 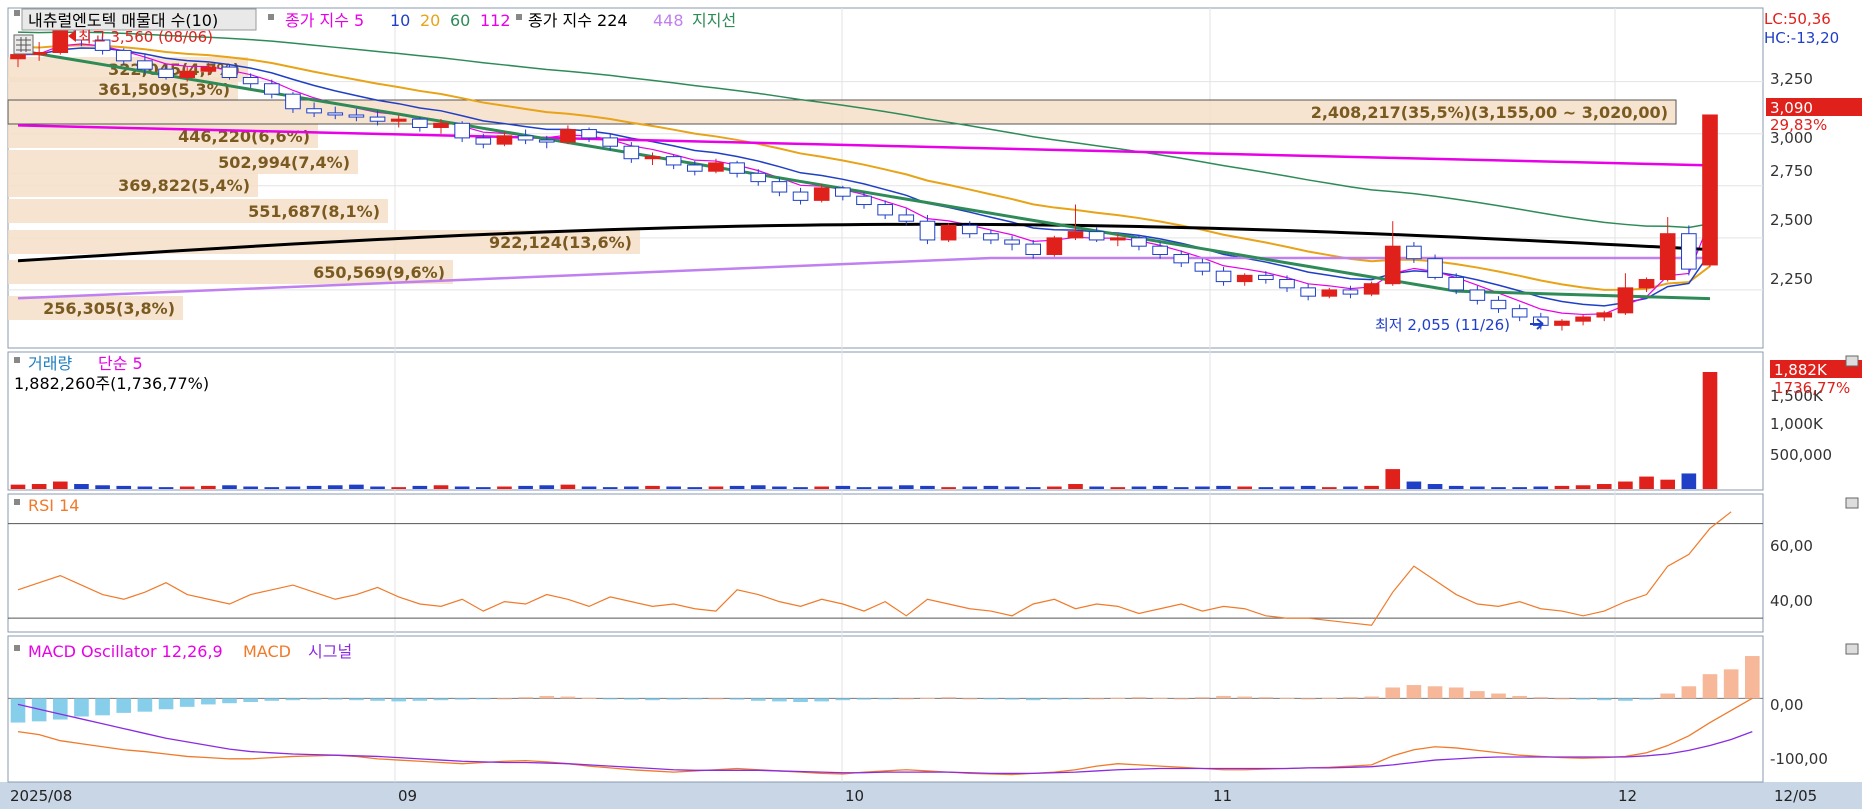 I want to click on volume-ma: 단순 5, so click(x=120, y=363).